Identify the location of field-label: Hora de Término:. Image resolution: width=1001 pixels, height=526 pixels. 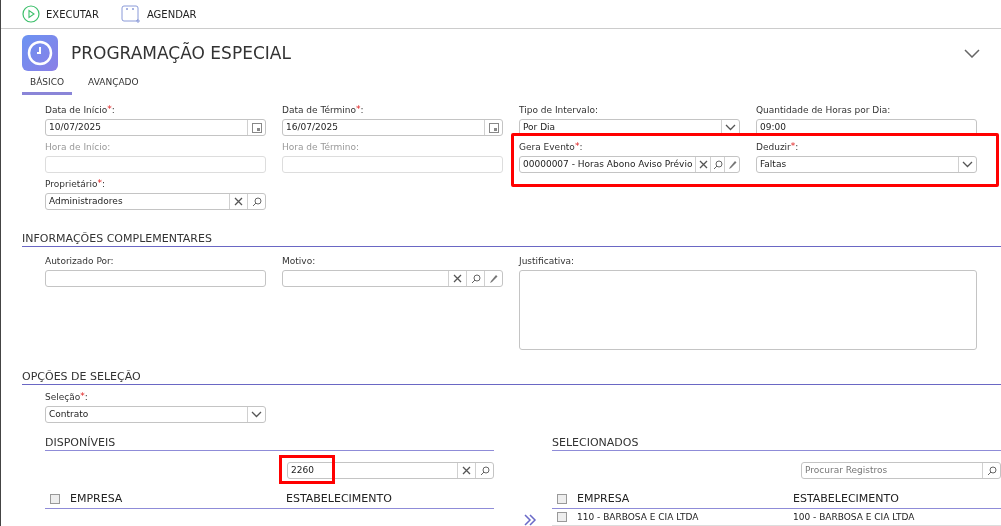
(321, 148).